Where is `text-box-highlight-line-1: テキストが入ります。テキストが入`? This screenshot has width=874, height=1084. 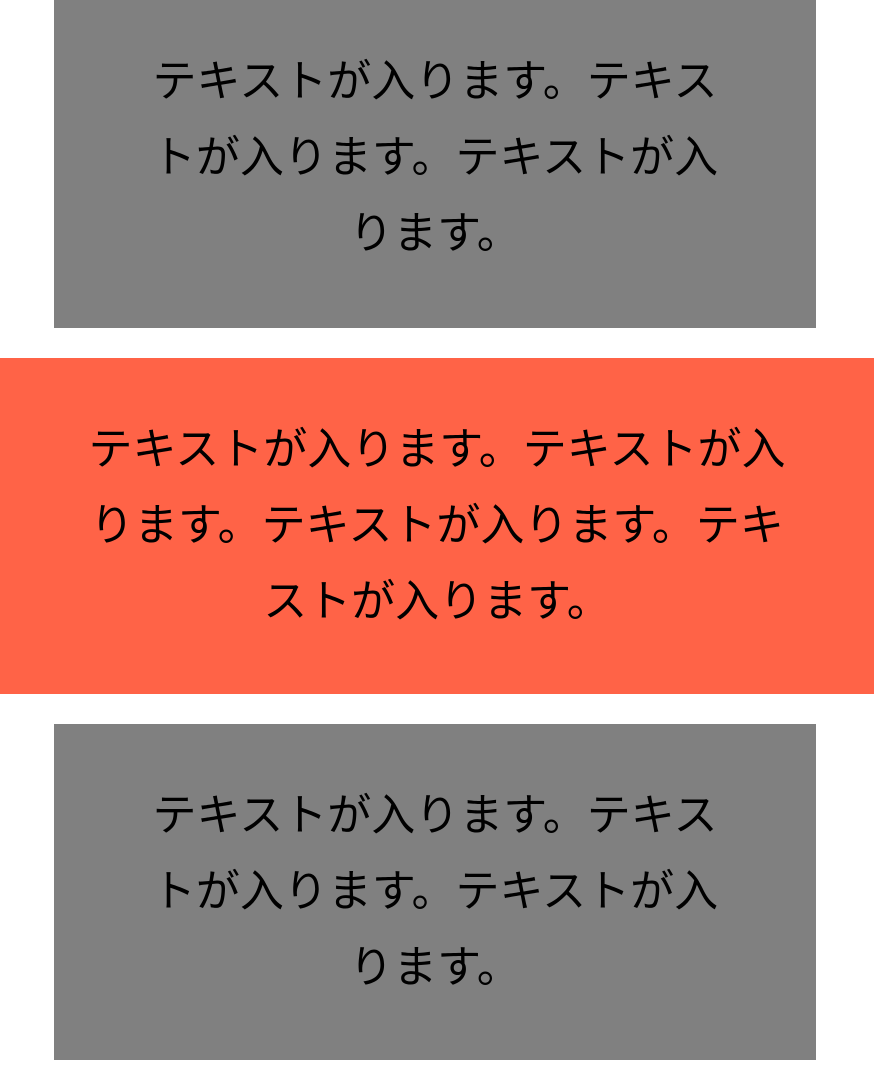 text-box-highlight-line-1: テキストが入ります。テキストが入 is located at coordinates (437, 449).